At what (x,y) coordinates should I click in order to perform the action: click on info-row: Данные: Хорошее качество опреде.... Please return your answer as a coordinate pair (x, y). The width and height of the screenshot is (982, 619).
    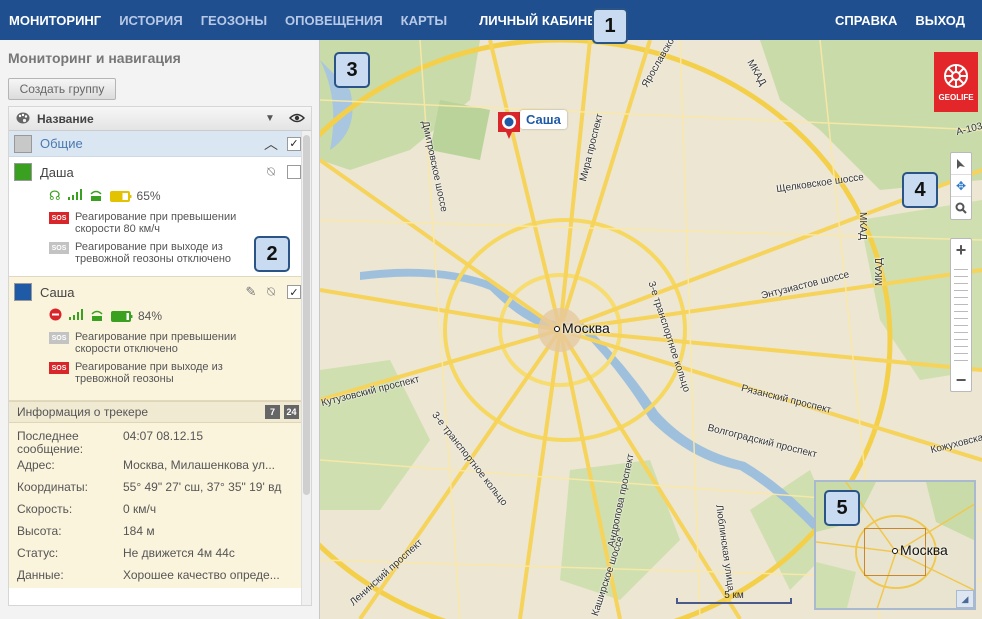
    Looking at the image, I should click on (164, 577).